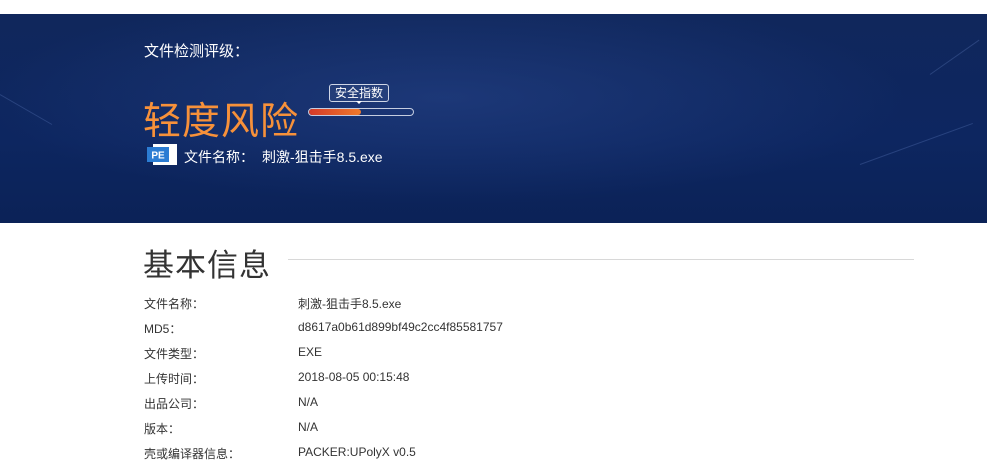 The width and height of the screenshot is (987, 465). I want to click on info-value: EXE, so click(310, 352).